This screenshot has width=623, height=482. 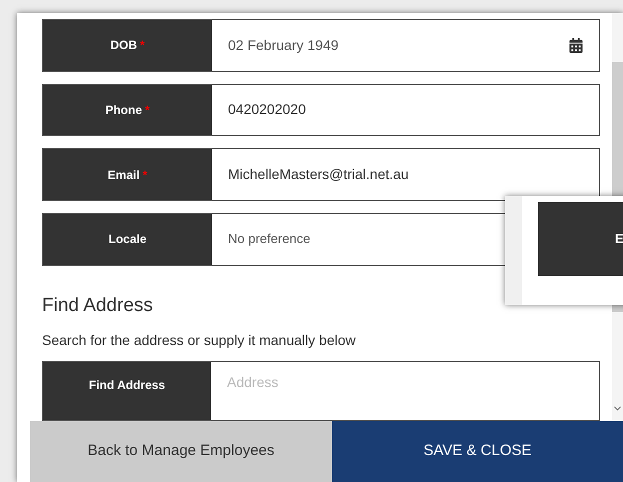 What do you see at coordinates (477, 451) in the screenshot?
I see `save-close-button: SAVE & CLOSE` at bounding box center [477, 451].